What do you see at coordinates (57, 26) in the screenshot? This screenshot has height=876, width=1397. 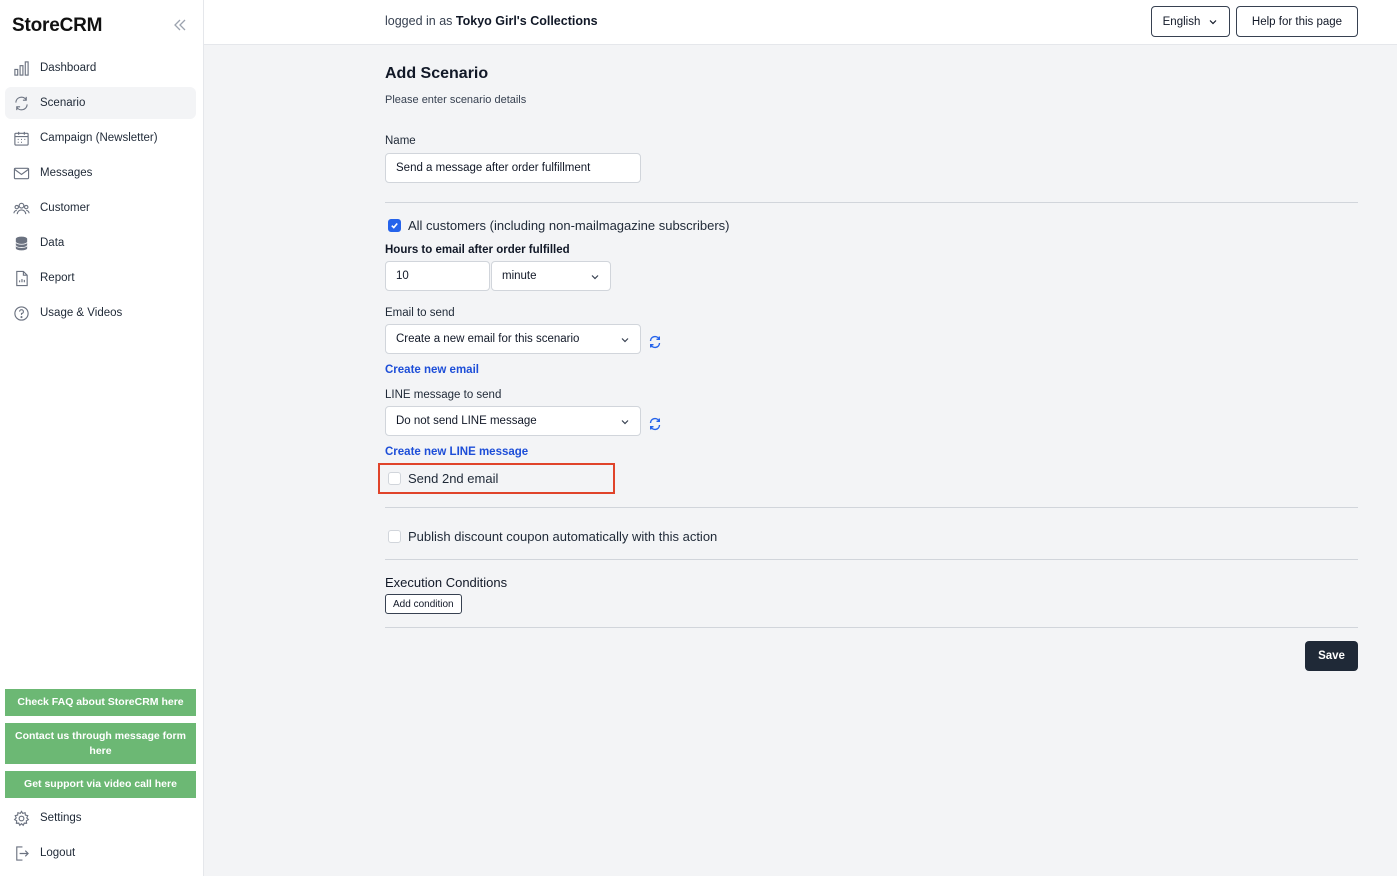 I see `app-logo: StoreCRM` at bounding box center [57, 26].